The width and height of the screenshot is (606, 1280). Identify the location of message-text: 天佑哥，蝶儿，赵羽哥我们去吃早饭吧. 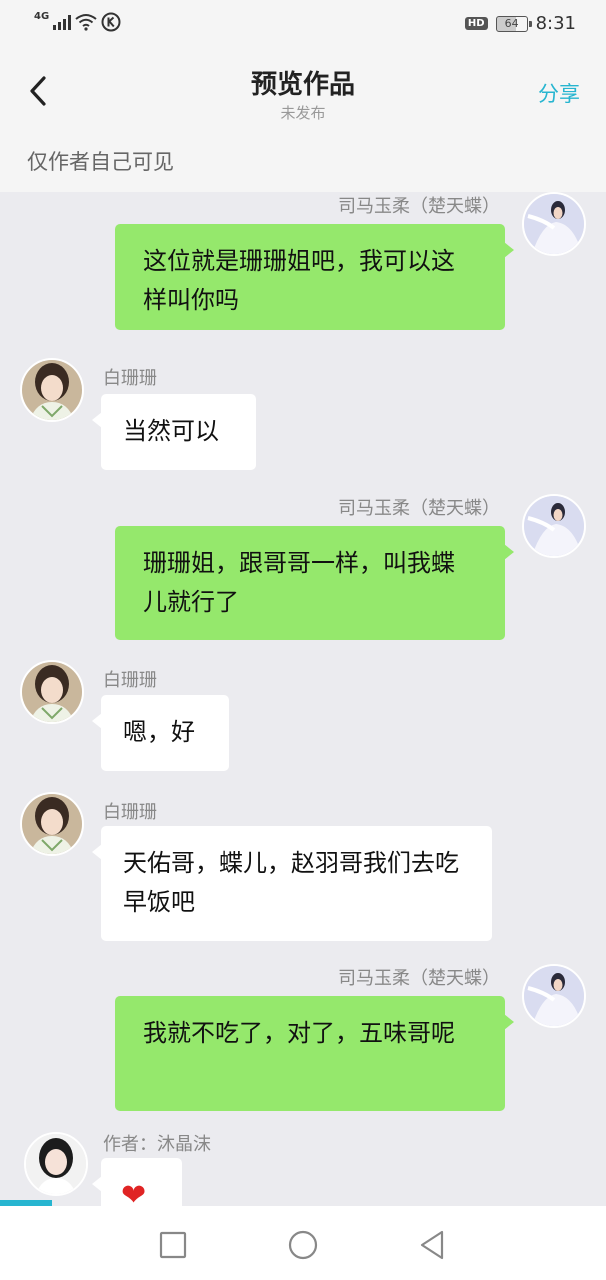
(291, 882).